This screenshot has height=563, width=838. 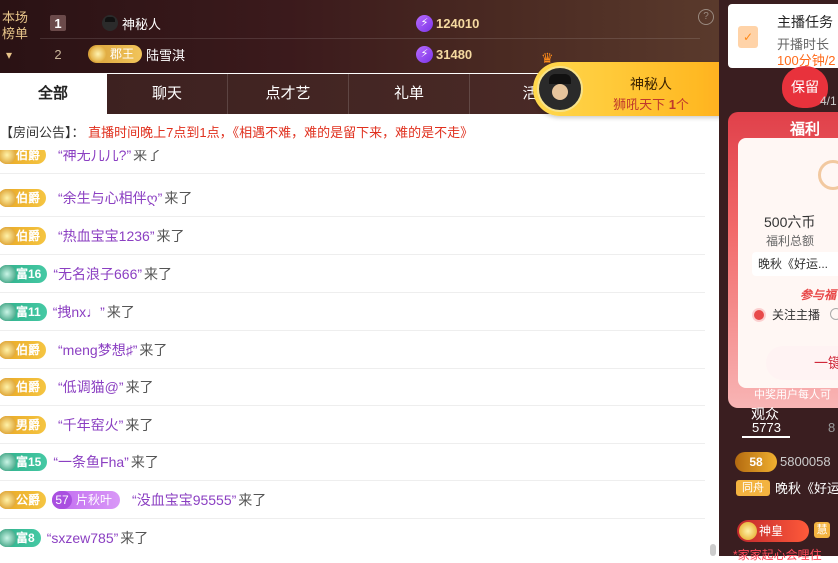 What do you see at coordinates (24, 273) in the screenshot?
I see `wealth-badge: 富16` at bounding box center [24, 273].